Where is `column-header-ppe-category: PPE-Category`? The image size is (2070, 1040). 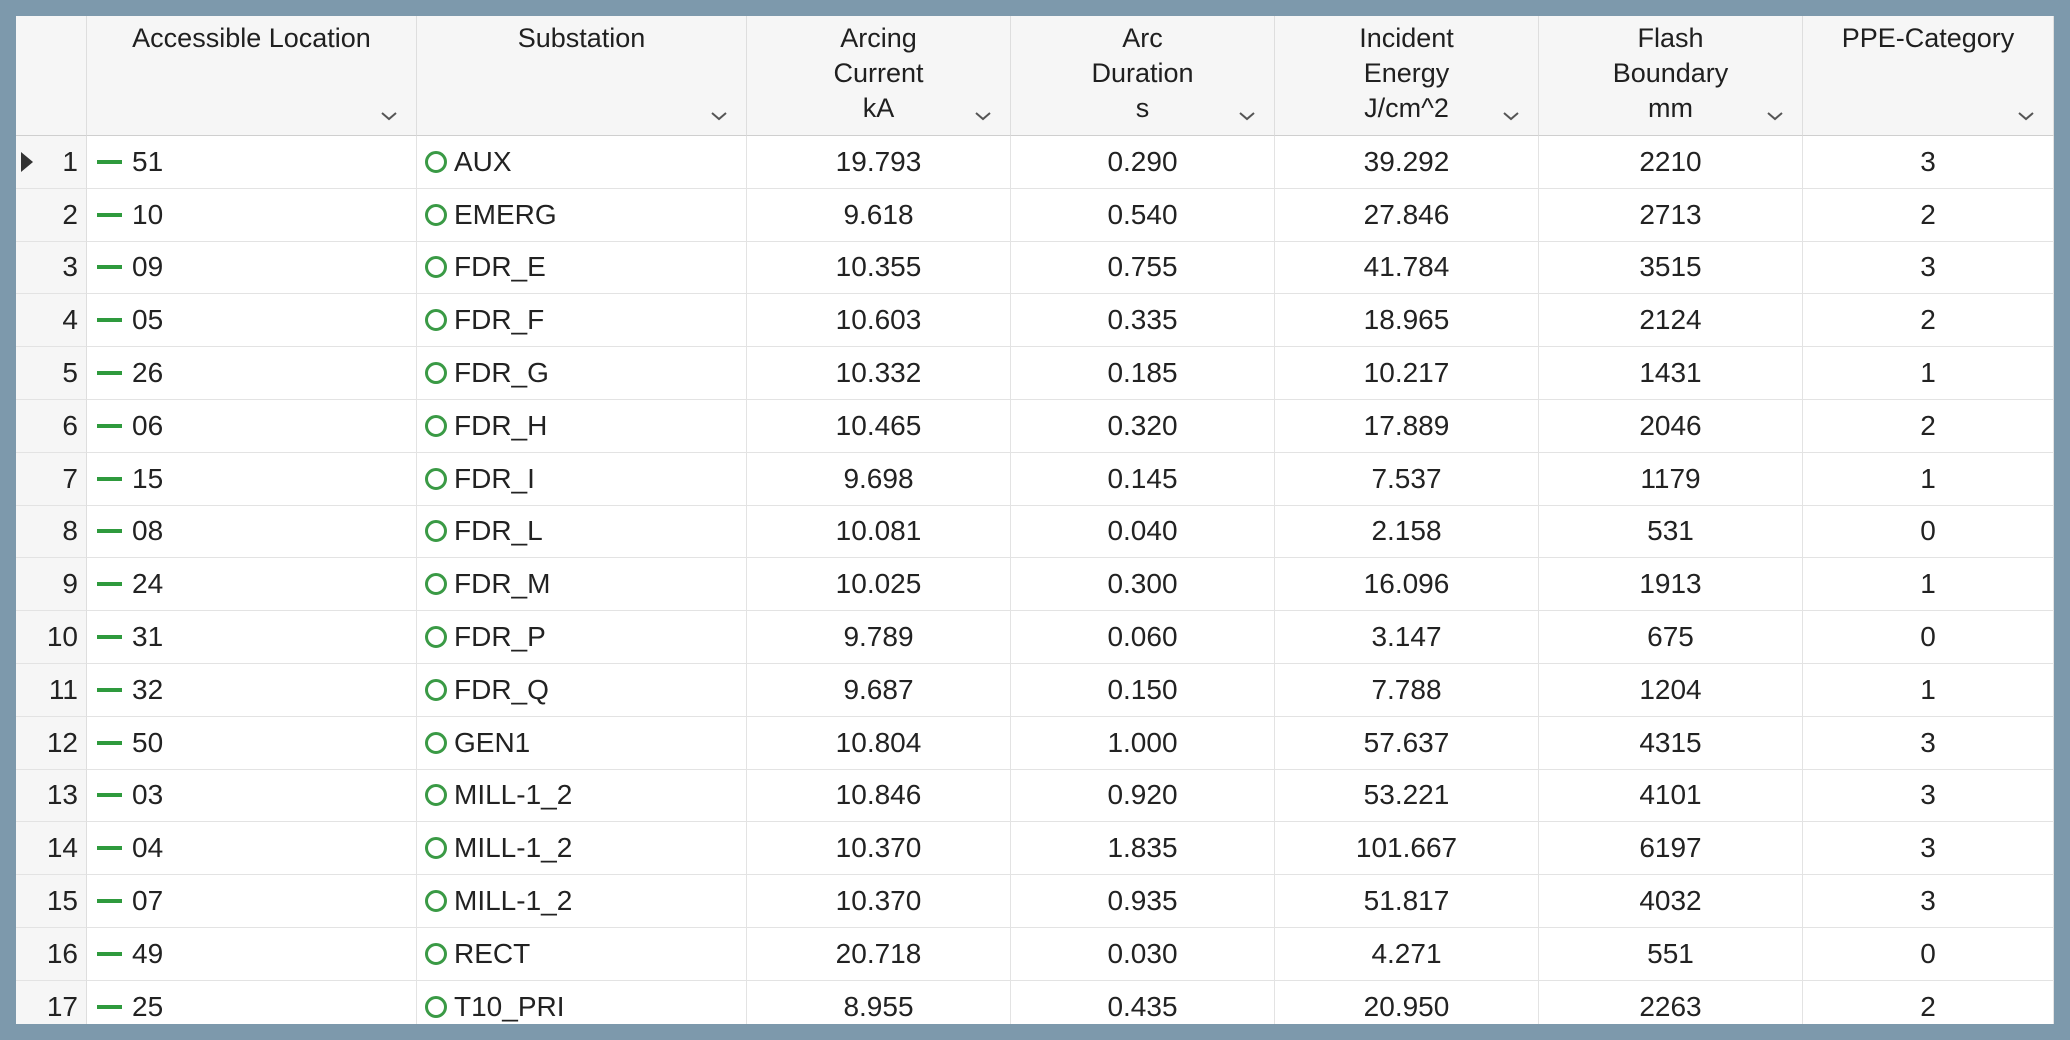 column-header-ppe-category: PPE-Category is located at coordinates (1928, 76).